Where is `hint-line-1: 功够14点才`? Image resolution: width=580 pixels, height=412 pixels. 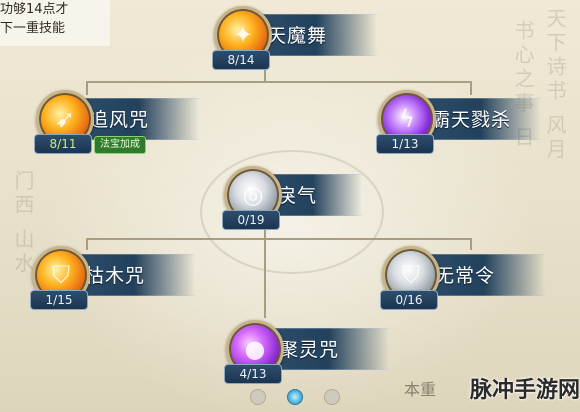
hint-line-1: 功够14点才 is located at coordinates (34, 9).